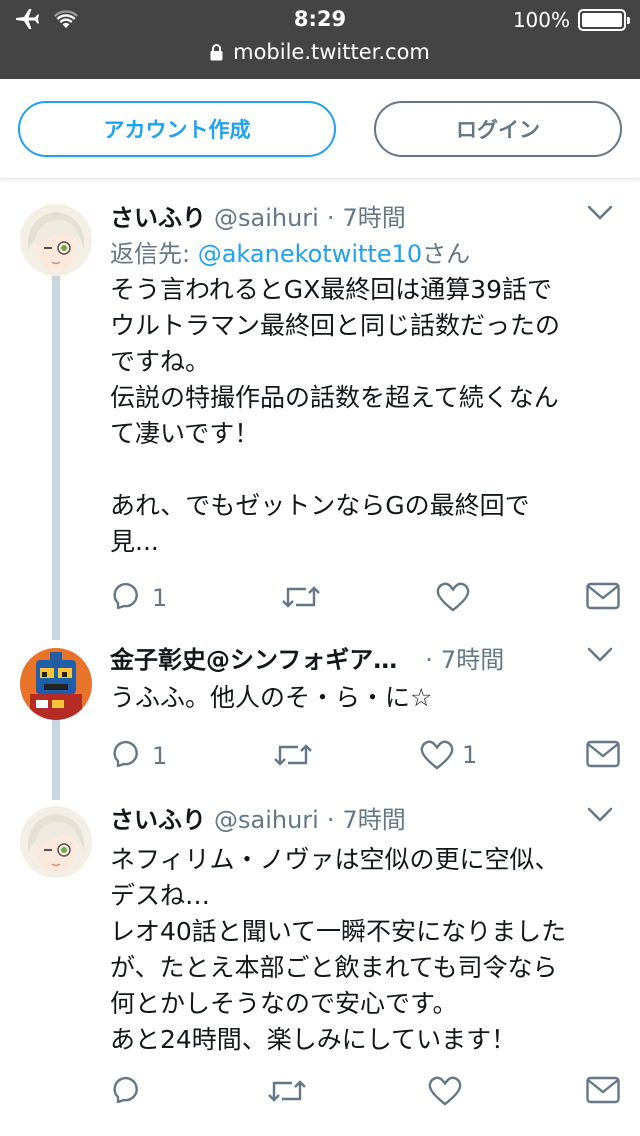  I want to click on create-account-button: アカウント作成, so click(177, 129).